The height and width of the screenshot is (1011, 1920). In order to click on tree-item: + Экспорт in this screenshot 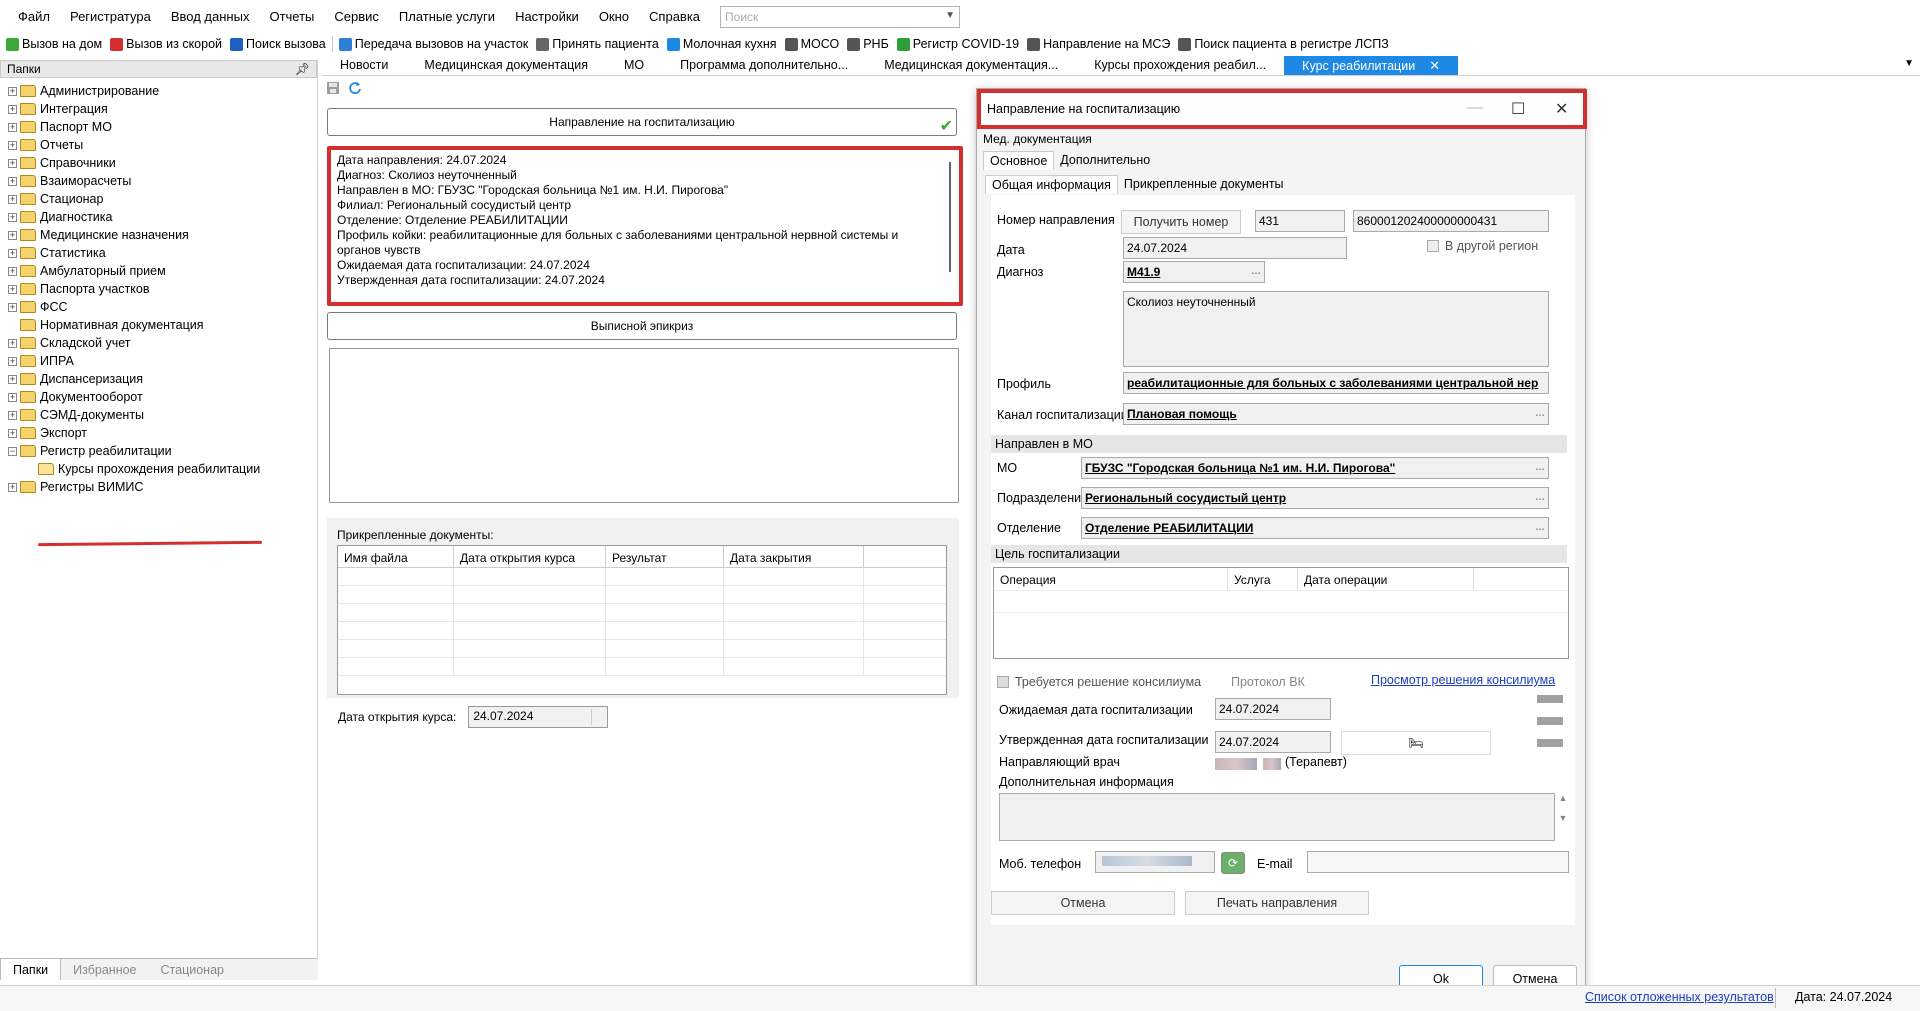, I will do `click(158, 433)`.